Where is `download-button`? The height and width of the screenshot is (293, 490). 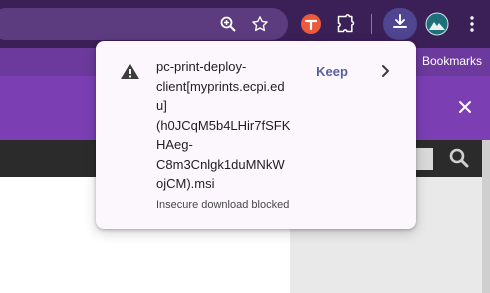
download-button is located at coordinates (400, 24).